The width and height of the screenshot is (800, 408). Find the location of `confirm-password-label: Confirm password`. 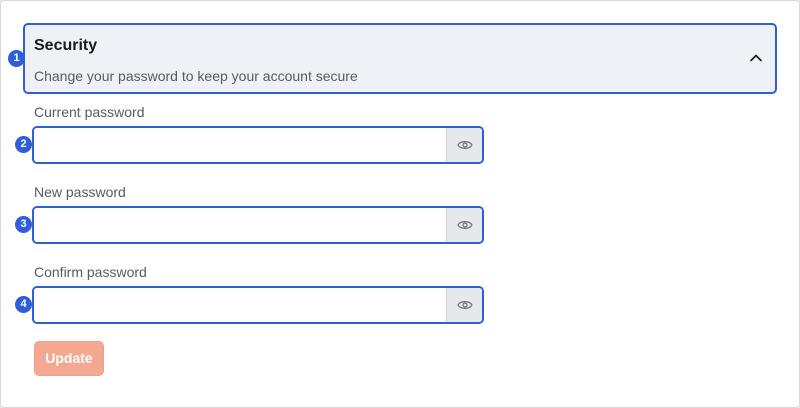

confirm-password-label: Confirm password is located at coordinates (90, 272).